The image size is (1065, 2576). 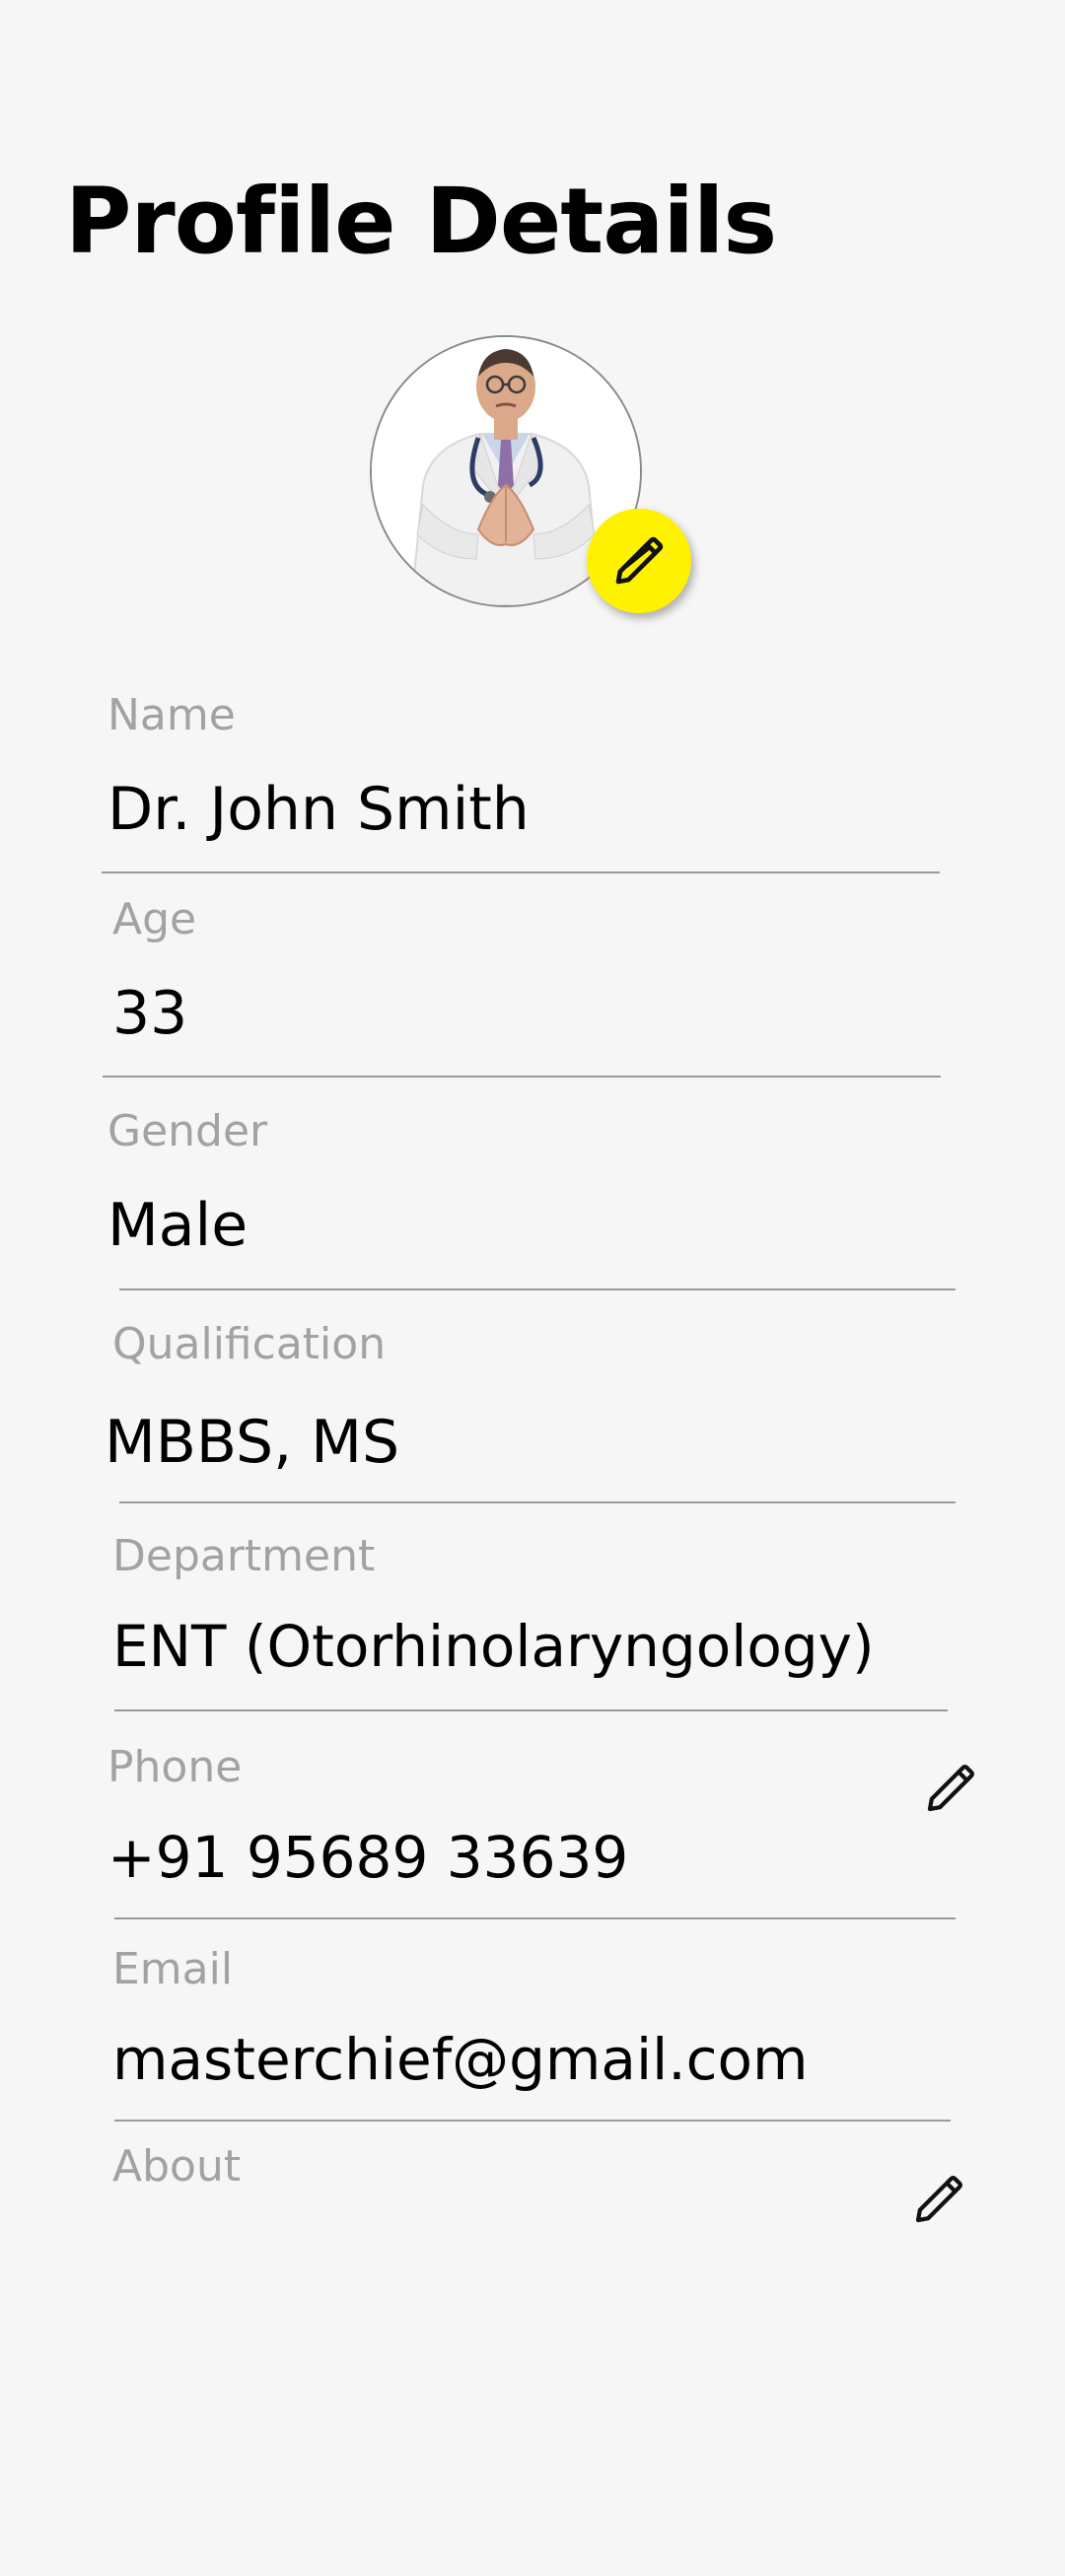 What do you see at coordinates (177, 2167) in the screenshot?
I see `about-label: About` at bounding box center [177, 2167].